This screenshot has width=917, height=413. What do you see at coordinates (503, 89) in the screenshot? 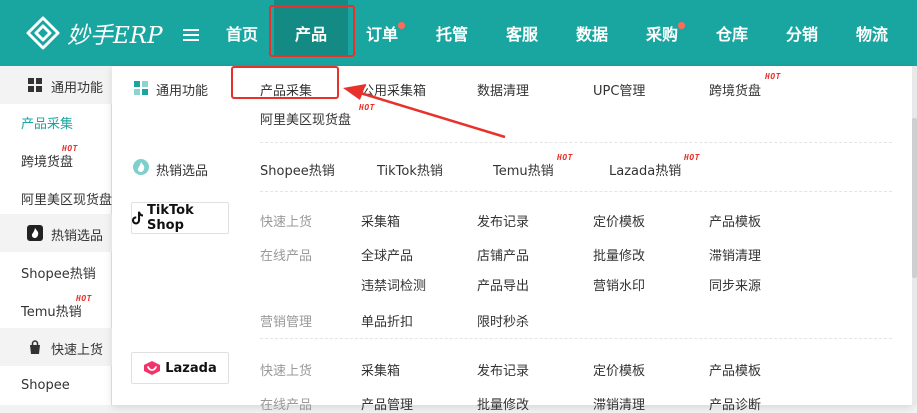
I see `menu-item-data-cleanup: 数据清理` at bounding box center [503, 89].